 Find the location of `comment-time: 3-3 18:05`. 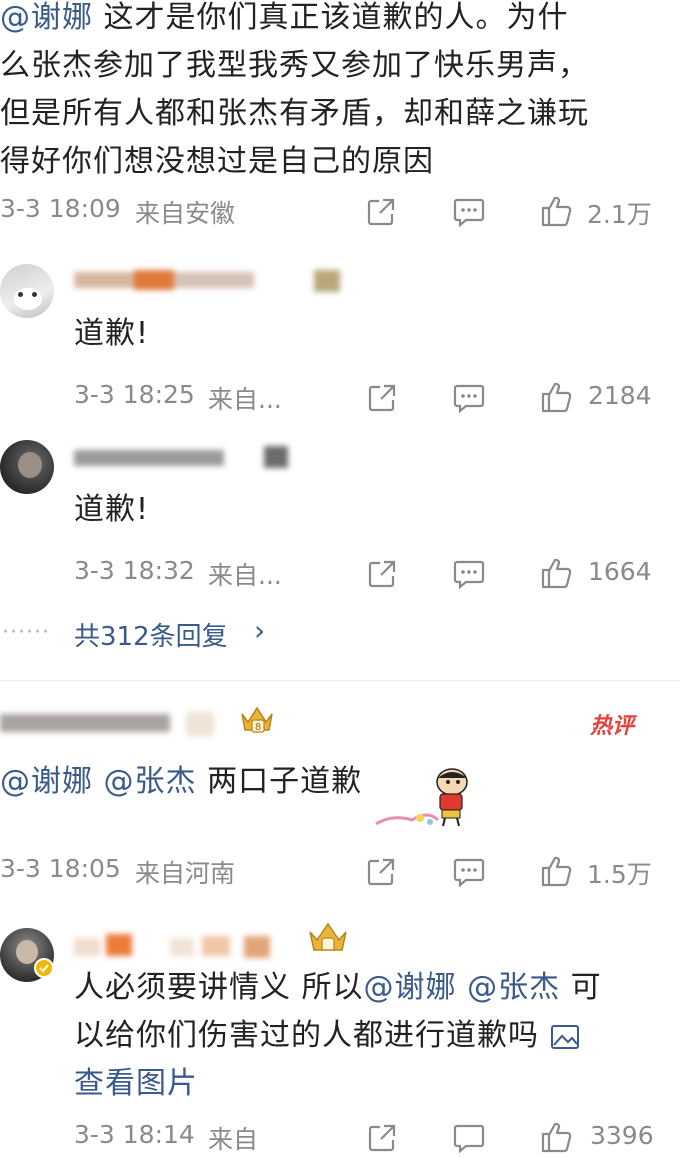

comment-time: 3-3 18:05 is located at coordinates (60, 868).